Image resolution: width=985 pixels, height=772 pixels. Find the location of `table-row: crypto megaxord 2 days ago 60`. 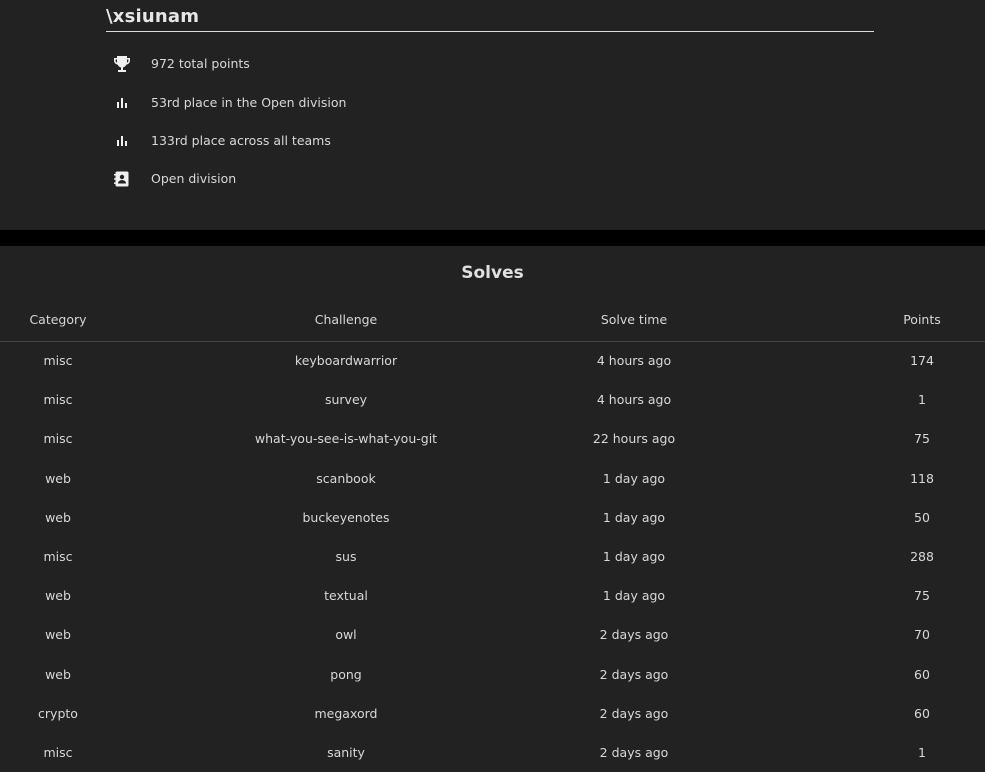

table-row: crypto megaxord 2 days ago 60 is located at coordinates (492, 713).